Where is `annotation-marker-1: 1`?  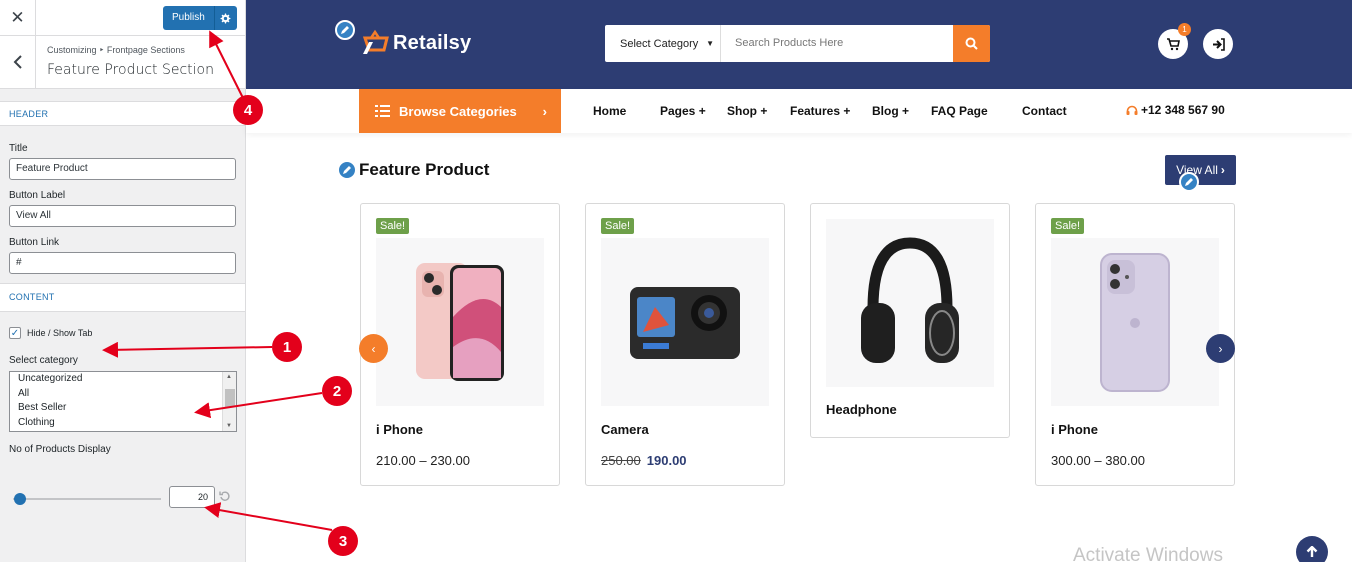
annotation-marker-1: 1 is located at coordinates (287, 347).